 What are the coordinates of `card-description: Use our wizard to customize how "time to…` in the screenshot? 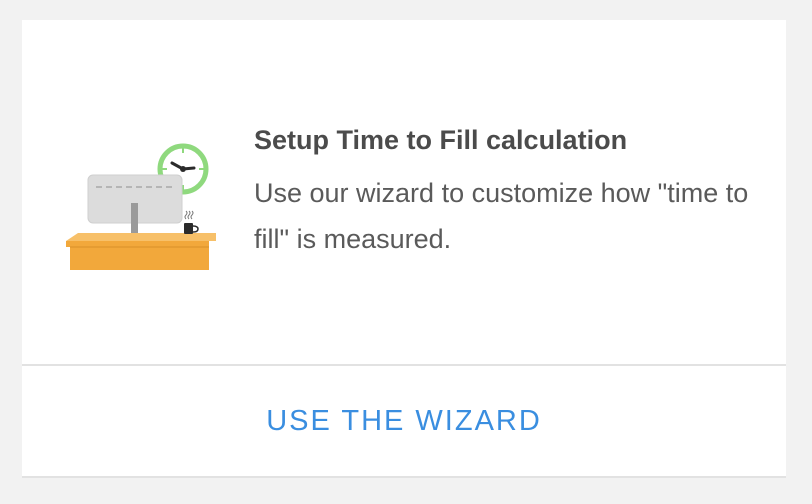 It's located at (501, 216).